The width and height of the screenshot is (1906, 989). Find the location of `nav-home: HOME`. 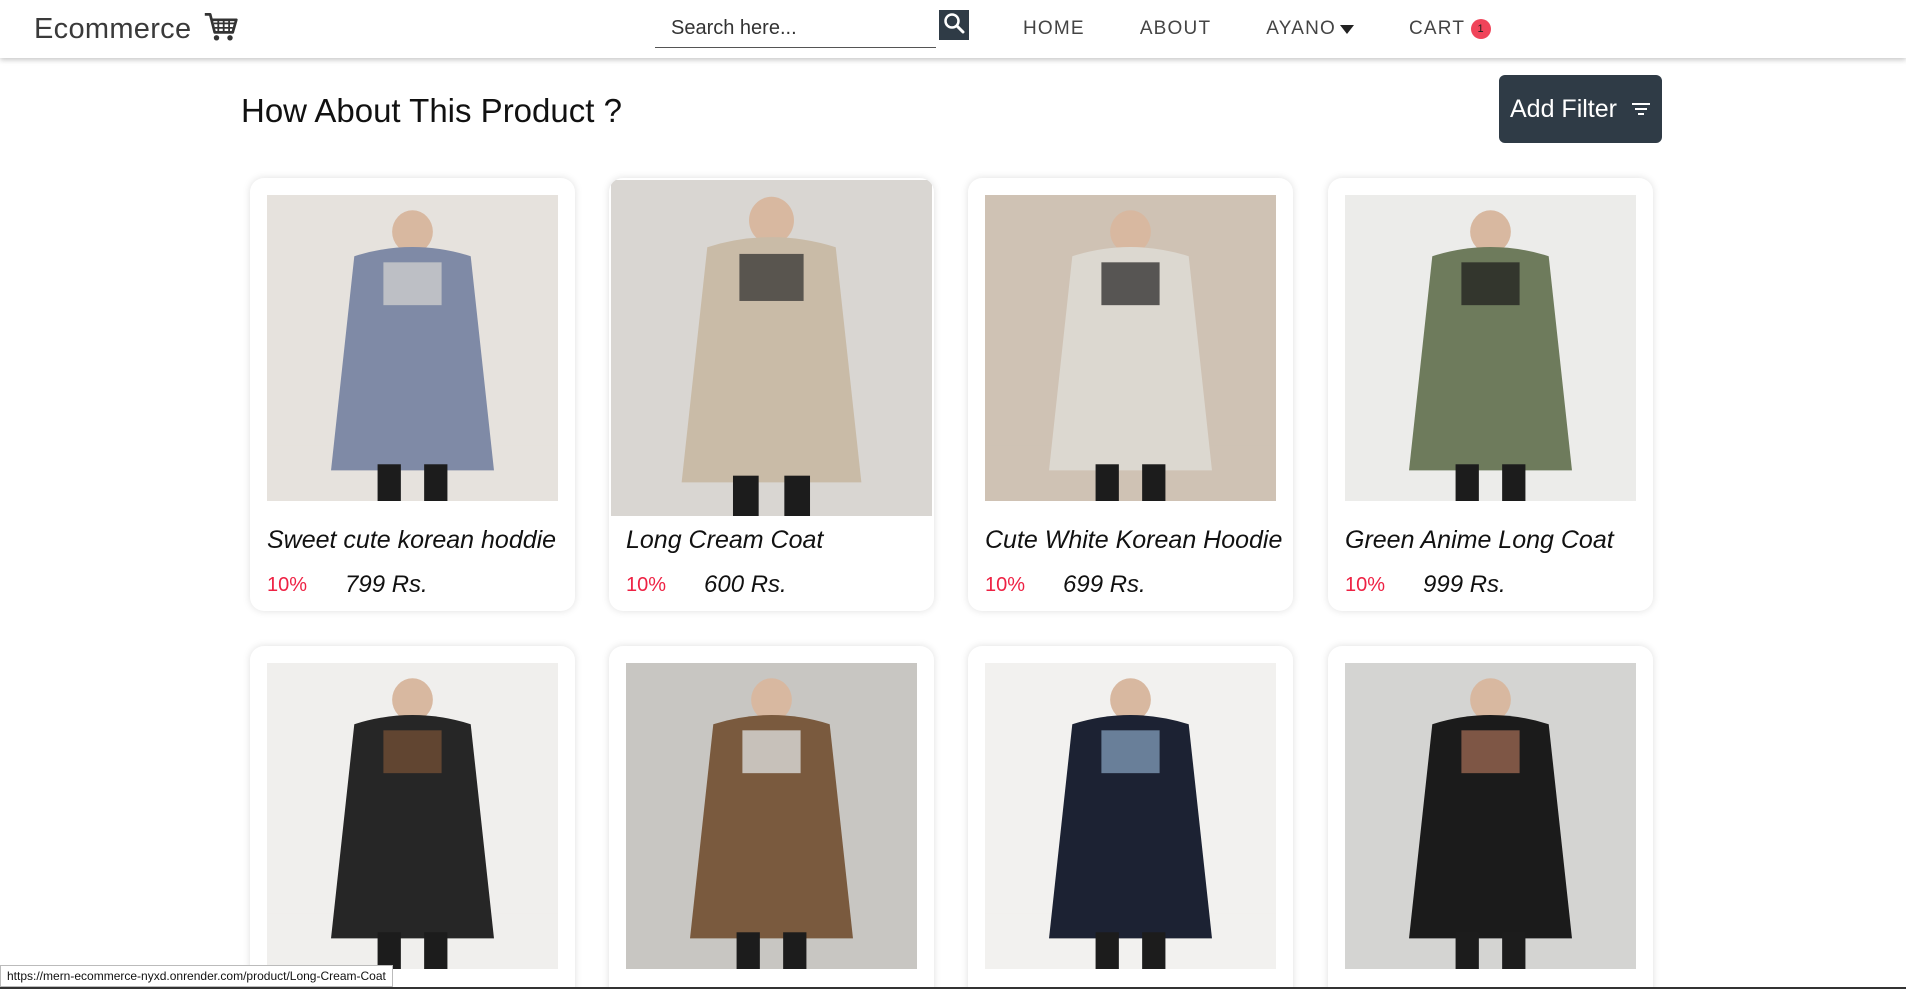

nav-home: HOME is located at coordinates (1054, 29).